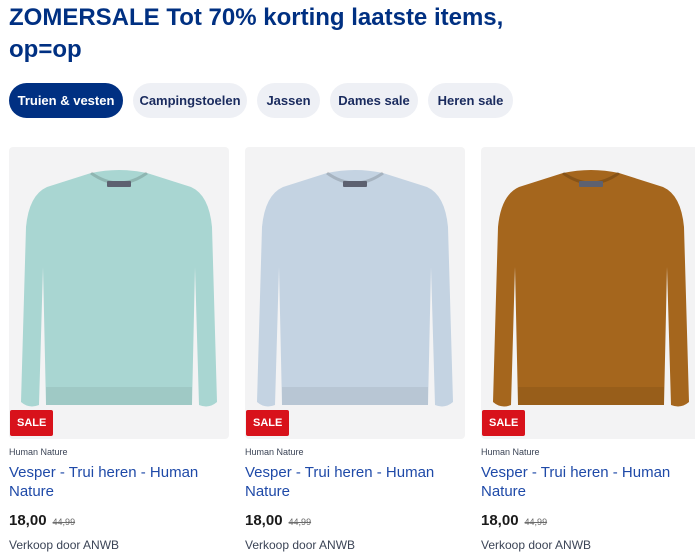 The width and height of the screenshot is (695, 560). I want to click on filter-chip-campingstoelen: Campingstoelen, so click(190, 100).